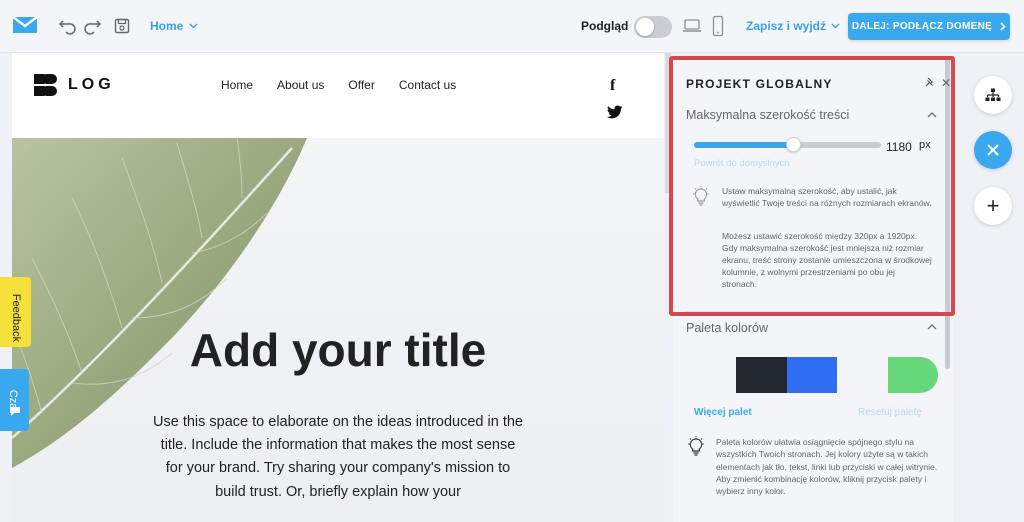 The height and width of the screenshot is (522, 1024). I want to click on nav-item-offer: Offer, so click(361, 85).